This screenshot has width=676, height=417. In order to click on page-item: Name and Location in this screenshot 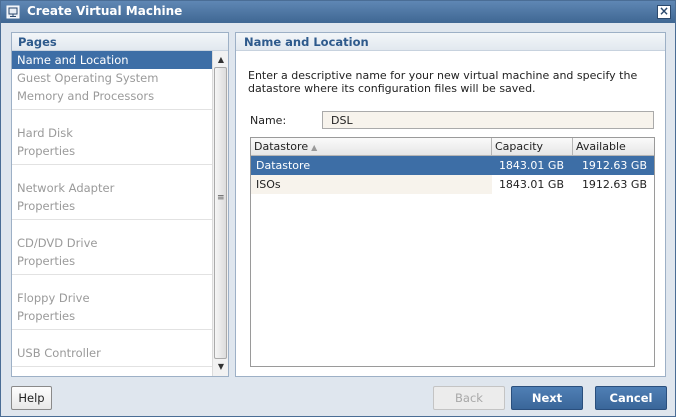, I will do `click(112, 60)`.